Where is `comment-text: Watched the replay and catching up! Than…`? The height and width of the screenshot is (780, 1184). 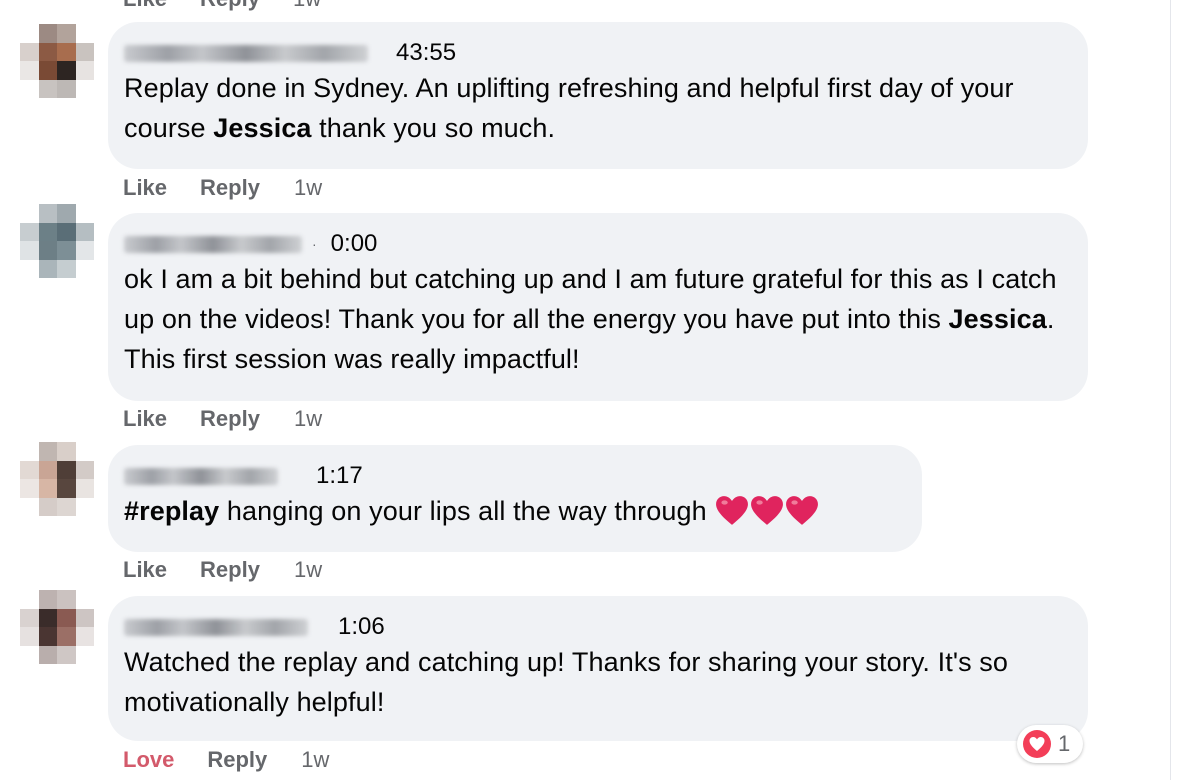 comment-text: Watched the replay and catching up! Than… is located at coordinates (566, 682).